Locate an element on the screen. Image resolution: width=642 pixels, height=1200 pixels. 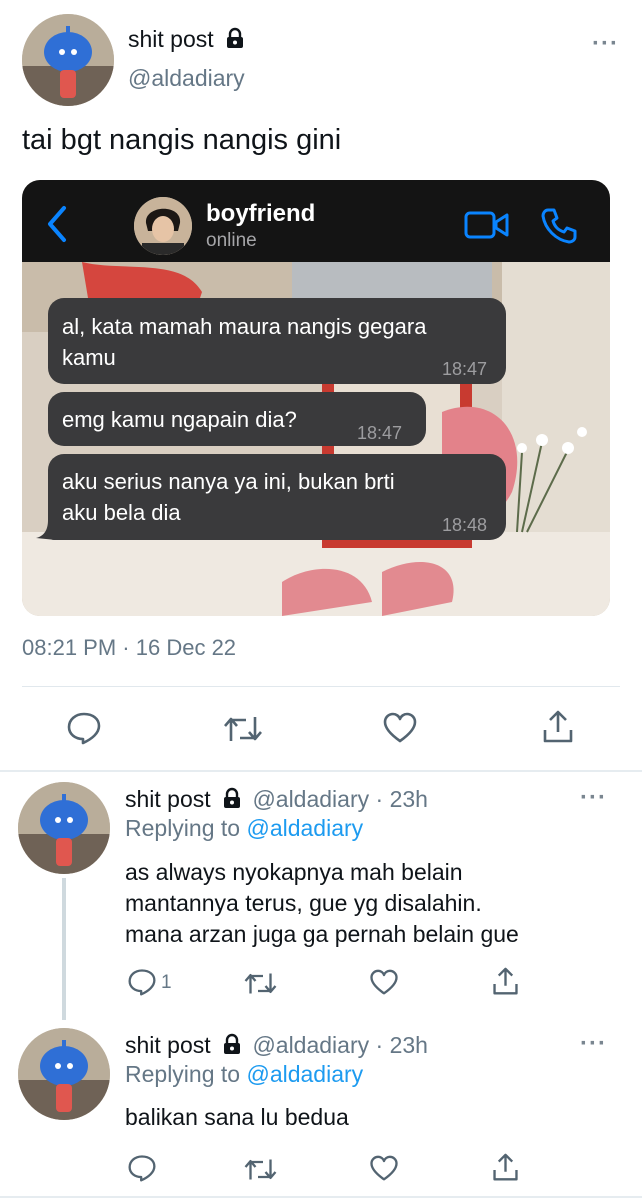
section-separator is located at coordinates (321, 771).